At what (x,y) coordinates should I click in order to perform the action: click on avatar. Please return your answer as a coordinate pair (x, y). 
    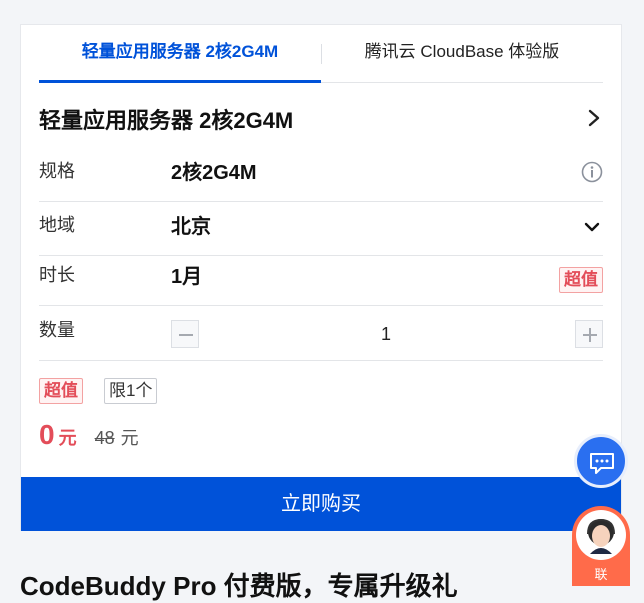
    Looking at the image, I should click on (601, 535).